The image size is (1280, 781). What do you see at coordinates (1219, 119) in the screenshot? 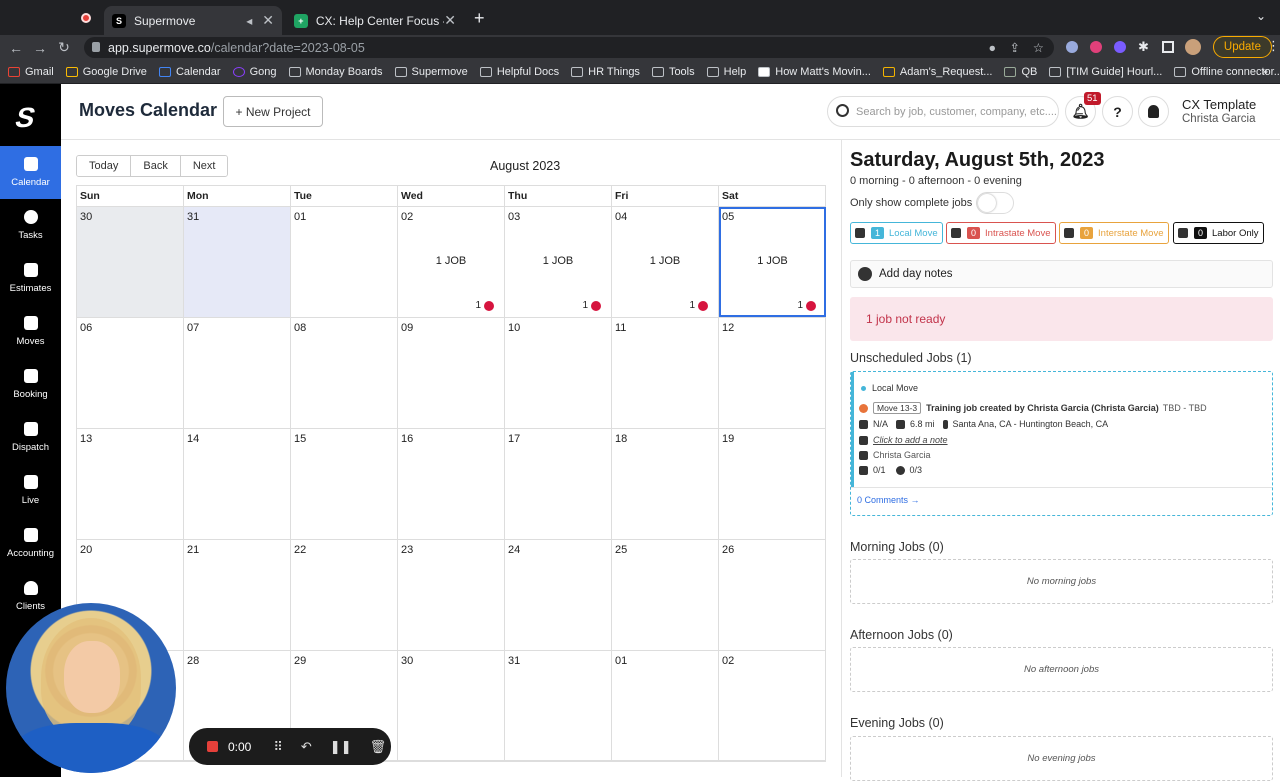
I see `user-name: Christa Garcia` at bounding box center [1219, 119].